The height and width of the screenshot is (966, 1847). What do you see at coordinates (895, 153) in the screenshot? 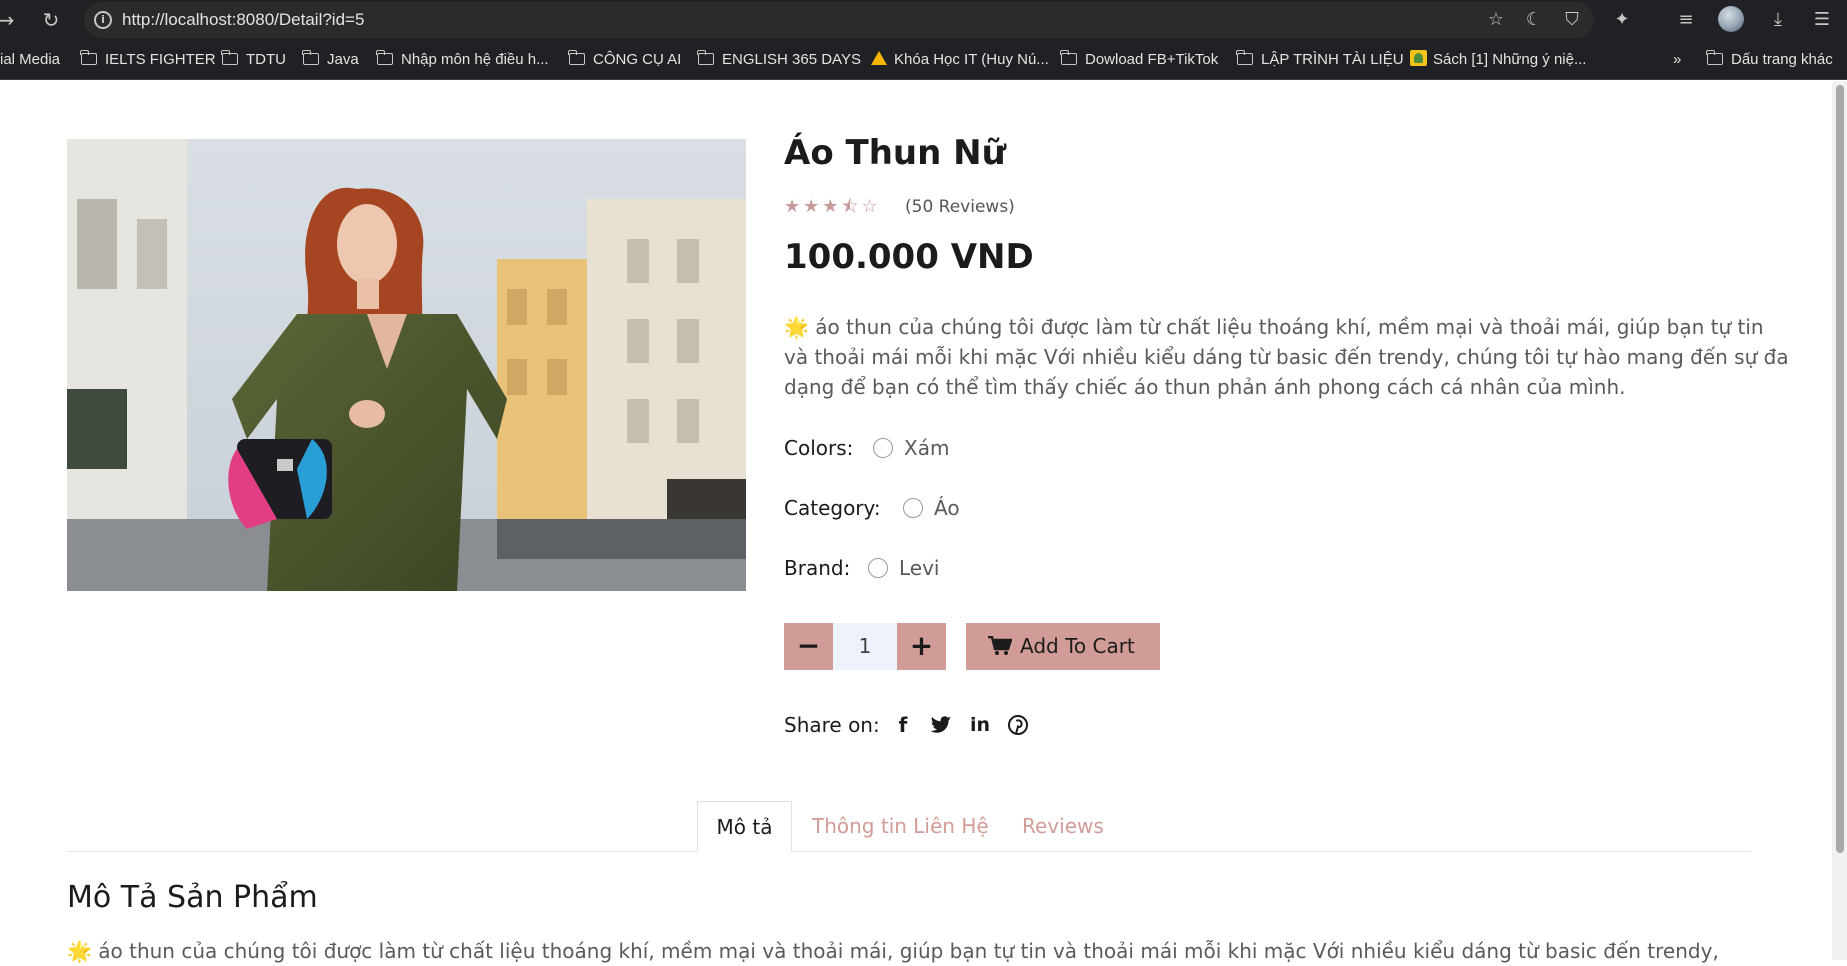
I see `product-title: Áo Thun Nữ` at bounding box center [895, 153].